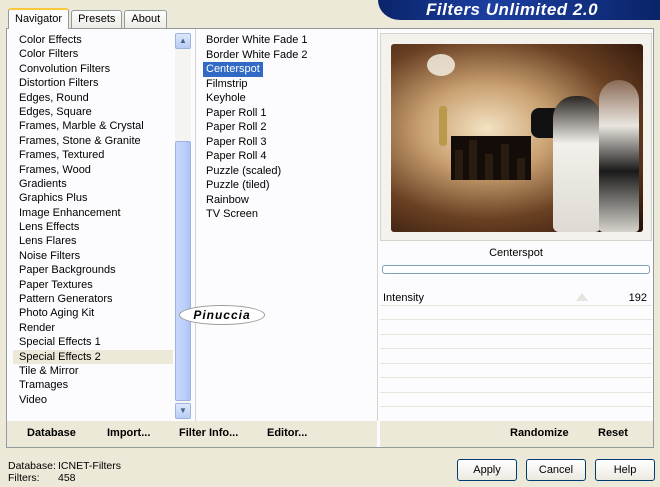 The width and height of the screenshot is (660, 487). Describe the element at coordinates (491, 158) in the screenshot. I see `city-shape` at that location.